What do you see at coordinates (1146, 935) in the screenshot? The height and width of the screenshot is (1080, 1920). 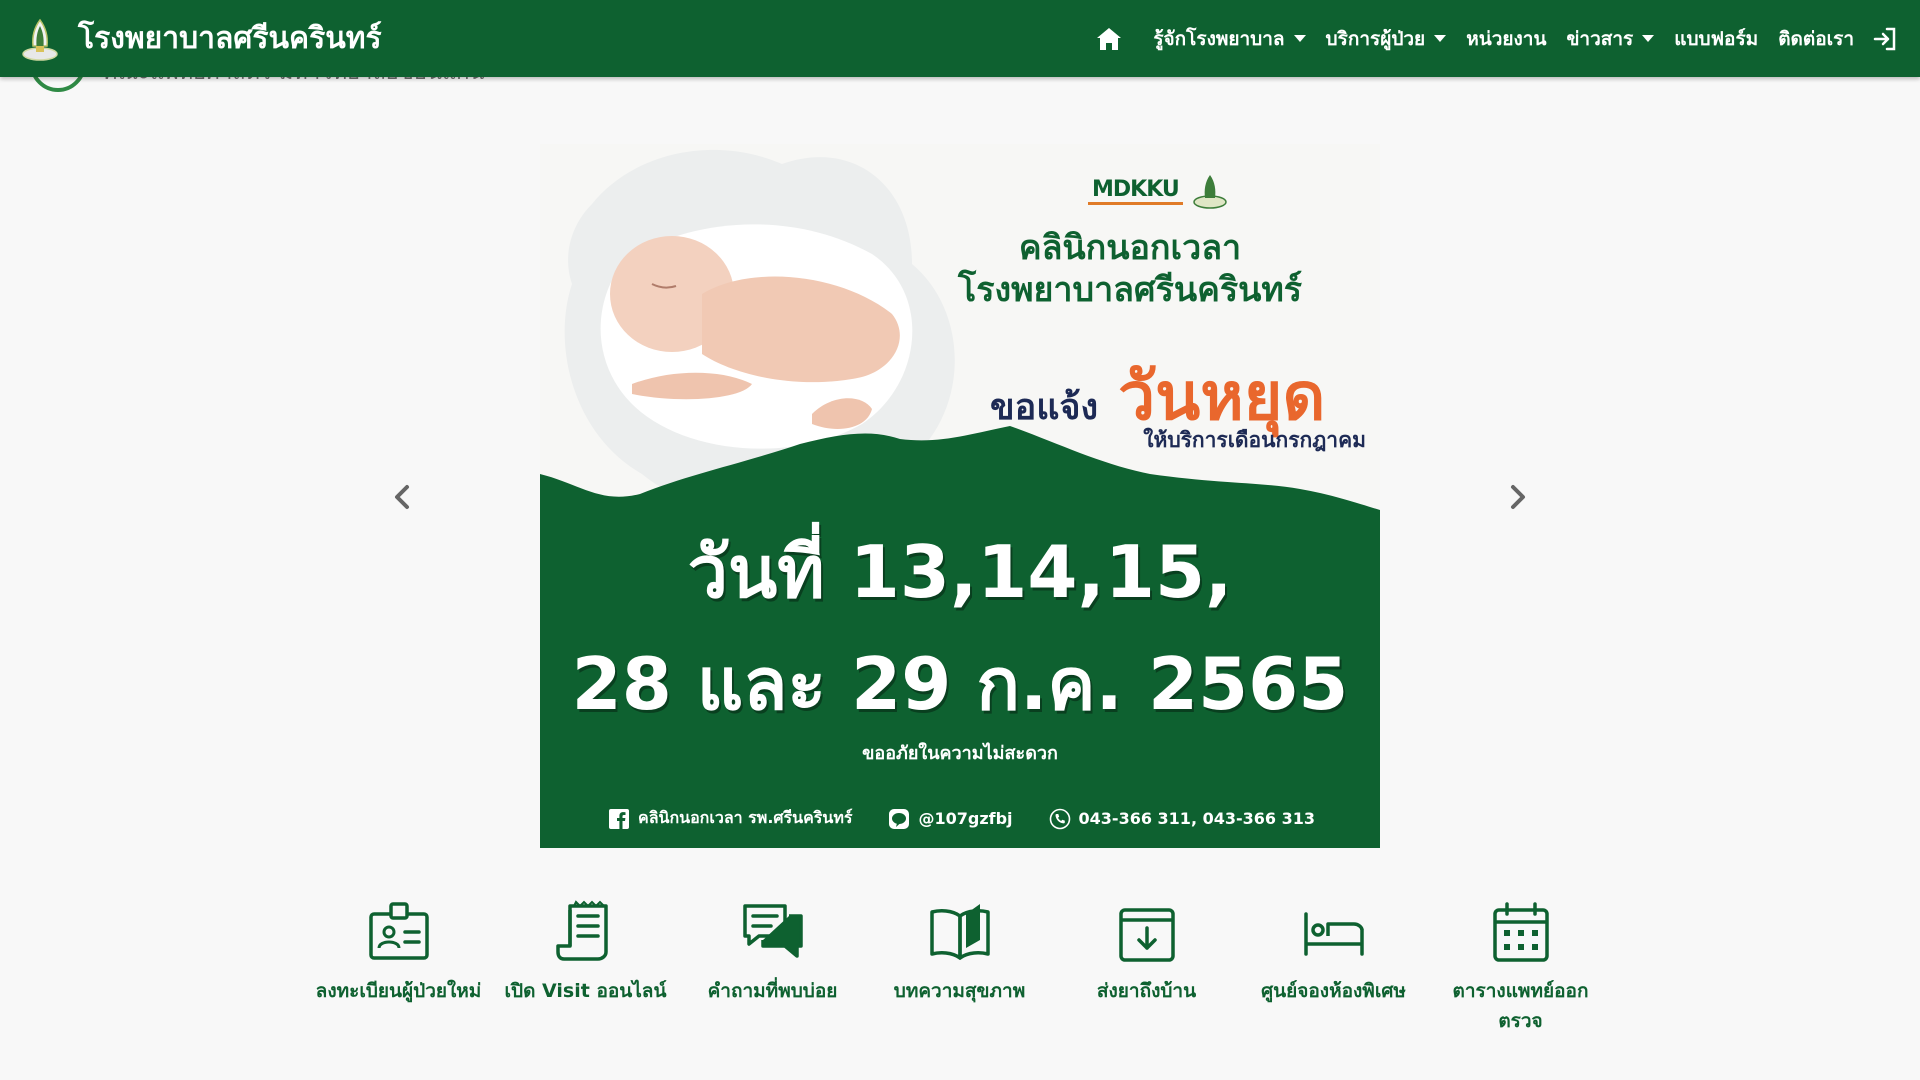 I see `delivery-box-icon` at bounding box center [1146, 935].